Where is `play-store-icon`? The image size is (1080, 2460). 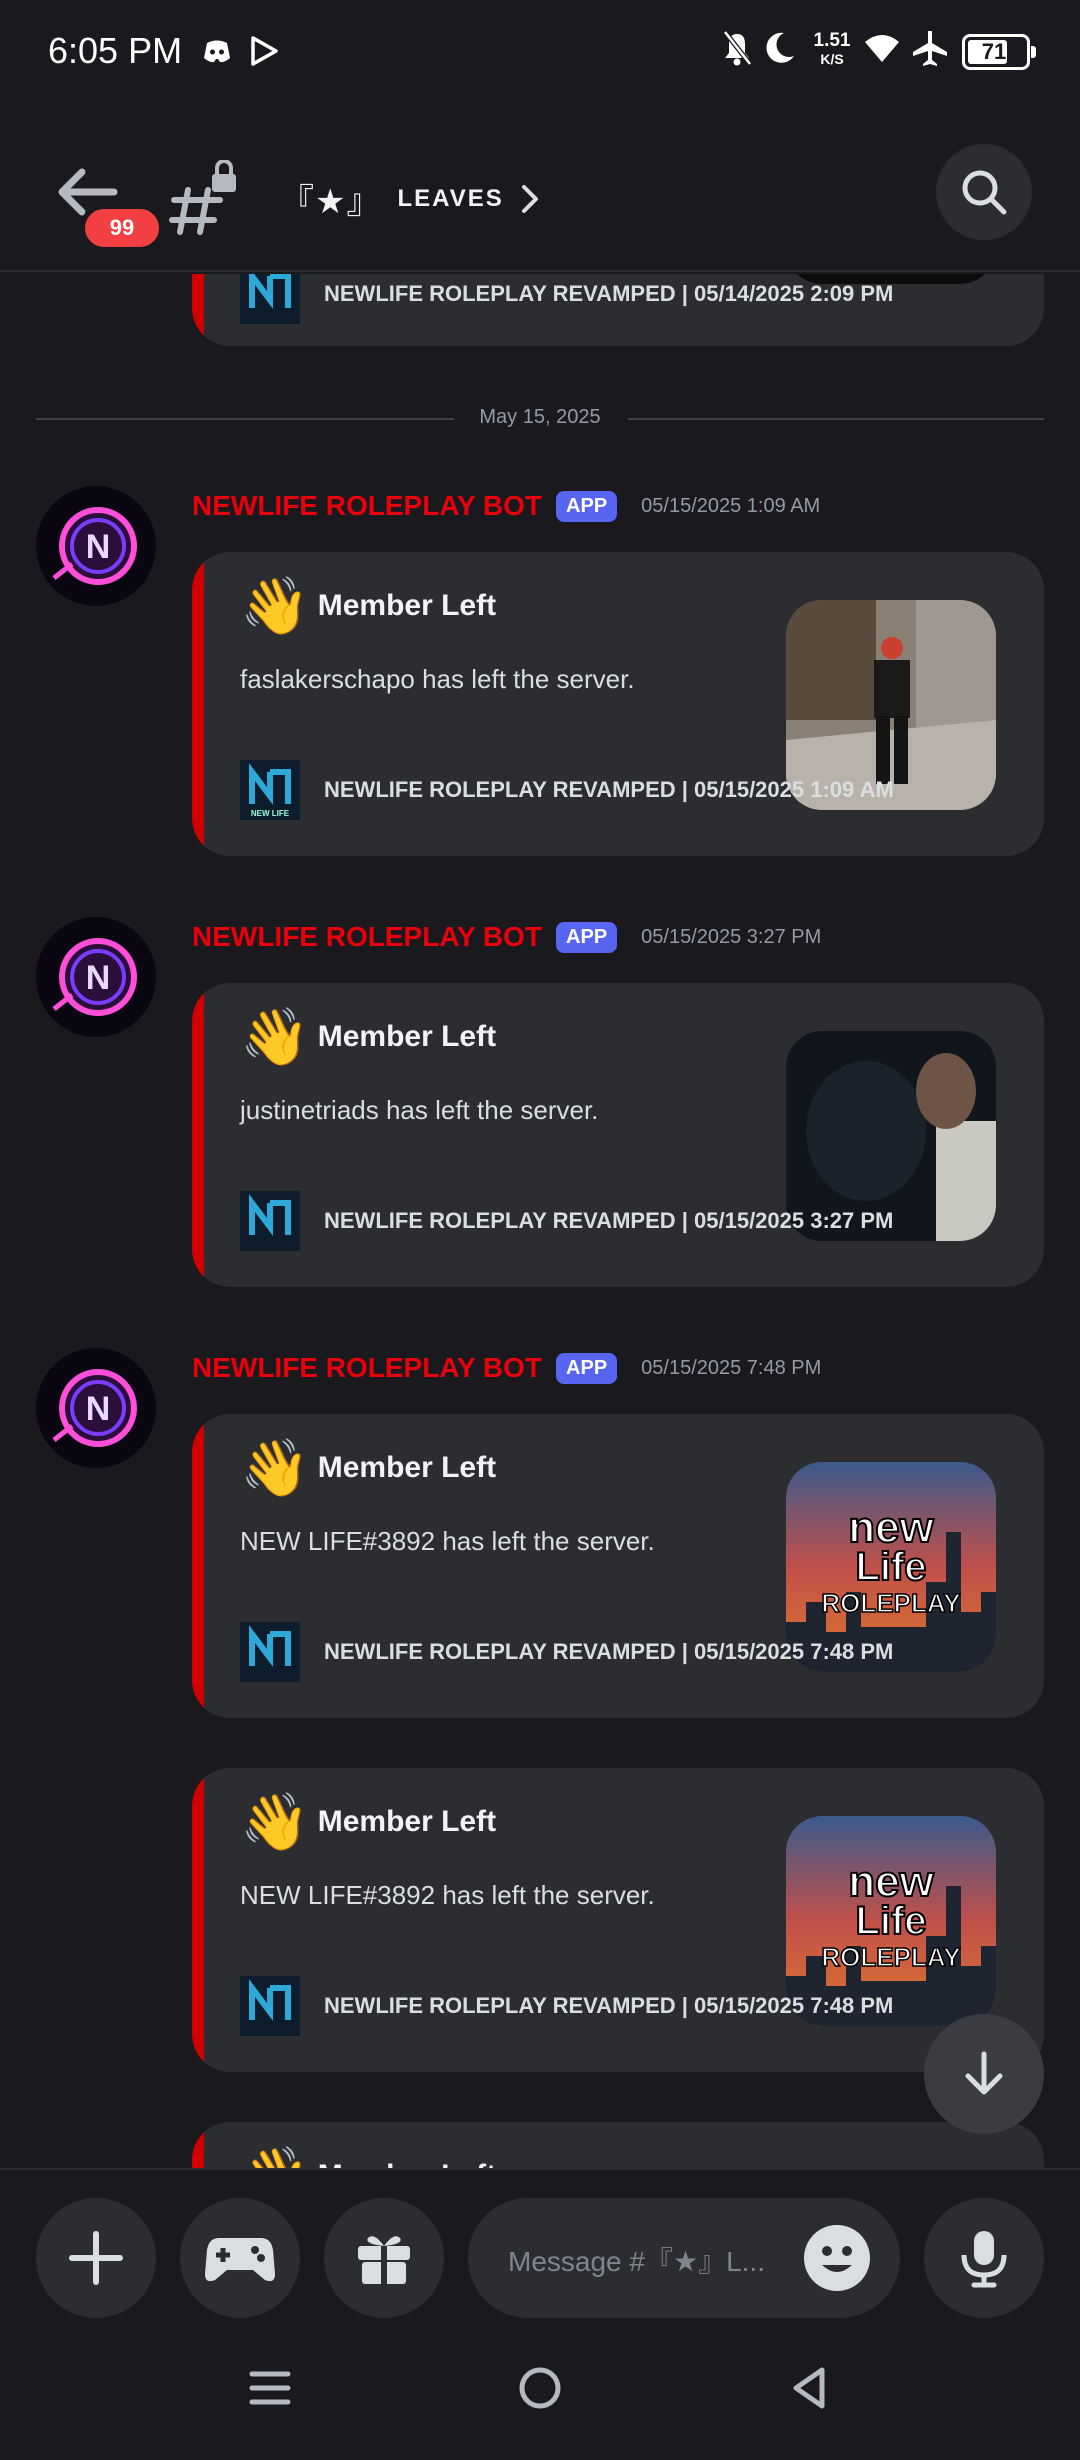
play-store-icon is located at coordinates (264, 51).